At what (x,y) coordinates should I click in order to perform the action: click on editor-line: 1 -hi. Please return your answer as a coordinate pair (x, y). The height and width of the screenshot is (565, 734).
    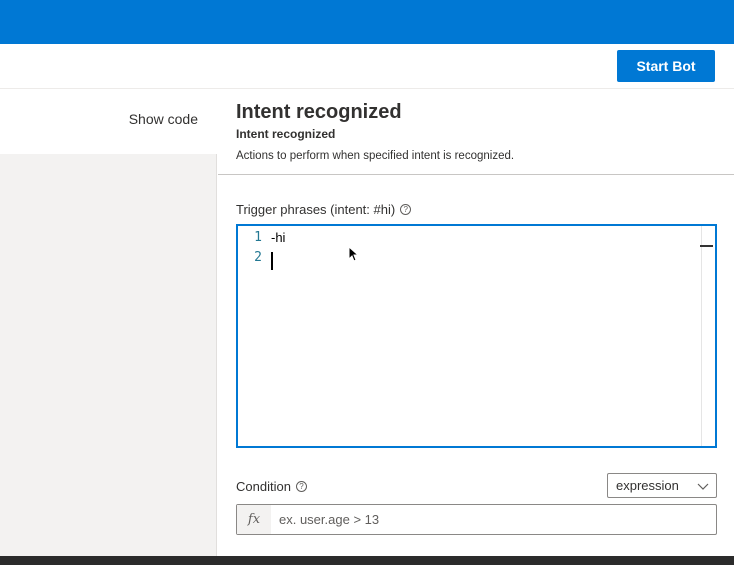
    Looking at the image, I should click on (468, 240).